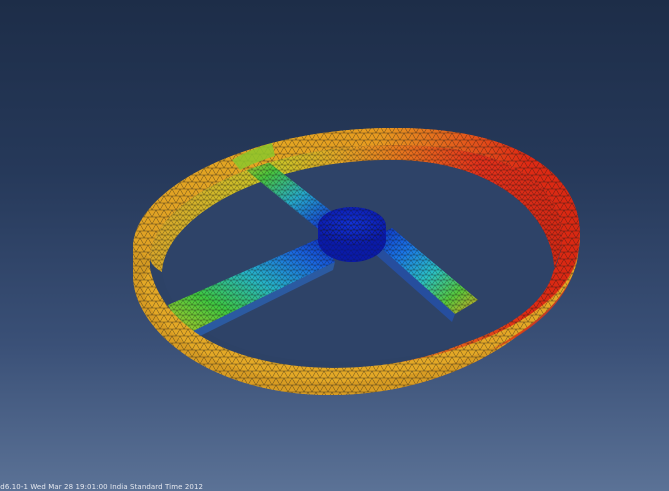  Describe the element at coordinates (352, 234) in the screenshot. I see `hub` at that location.